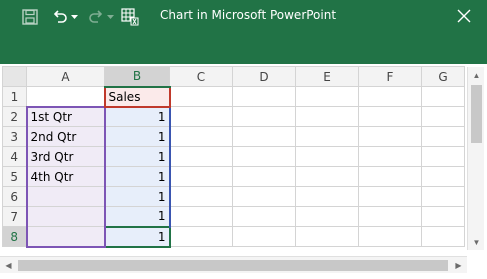  Describe the element at coordinates (390, 76) in the screenshot. I see `column-header-f: F` at that location.